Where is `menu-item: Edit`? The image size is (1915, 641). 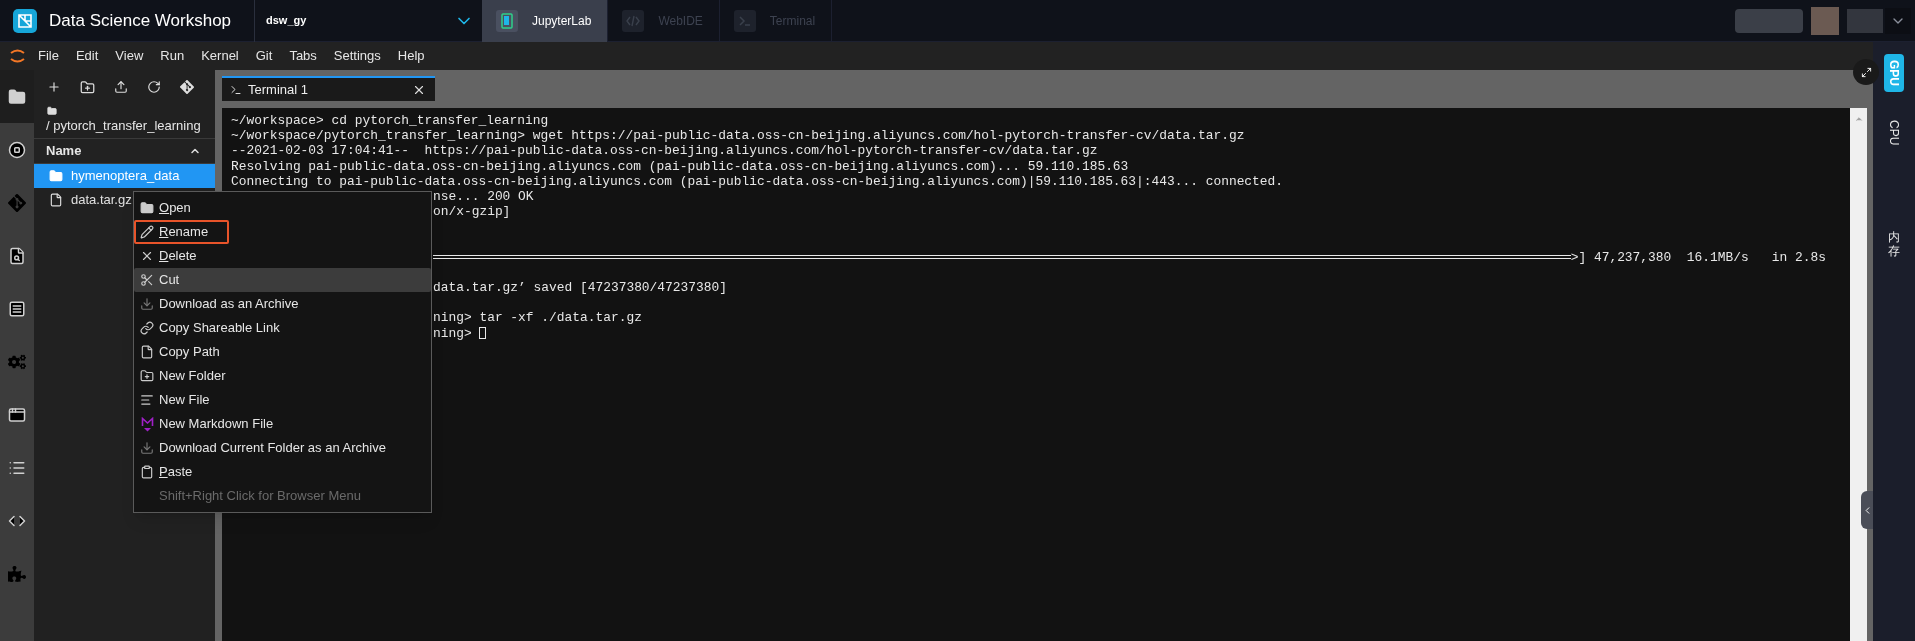 menu-item: Edit is located at coordinates (87, 56).